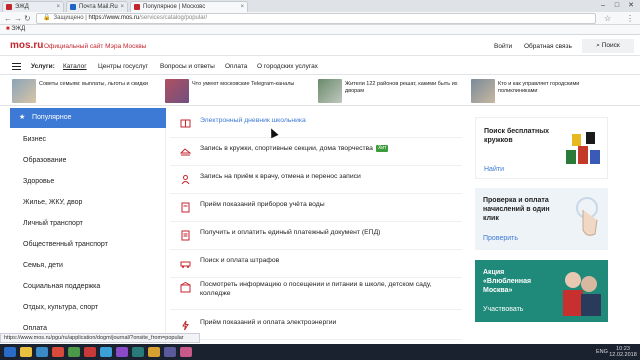 The height and width of the screenshot is (360, 640). I want to click on promo-clubs: Поиск бесплатных кружков Найти, so click(541, 148).